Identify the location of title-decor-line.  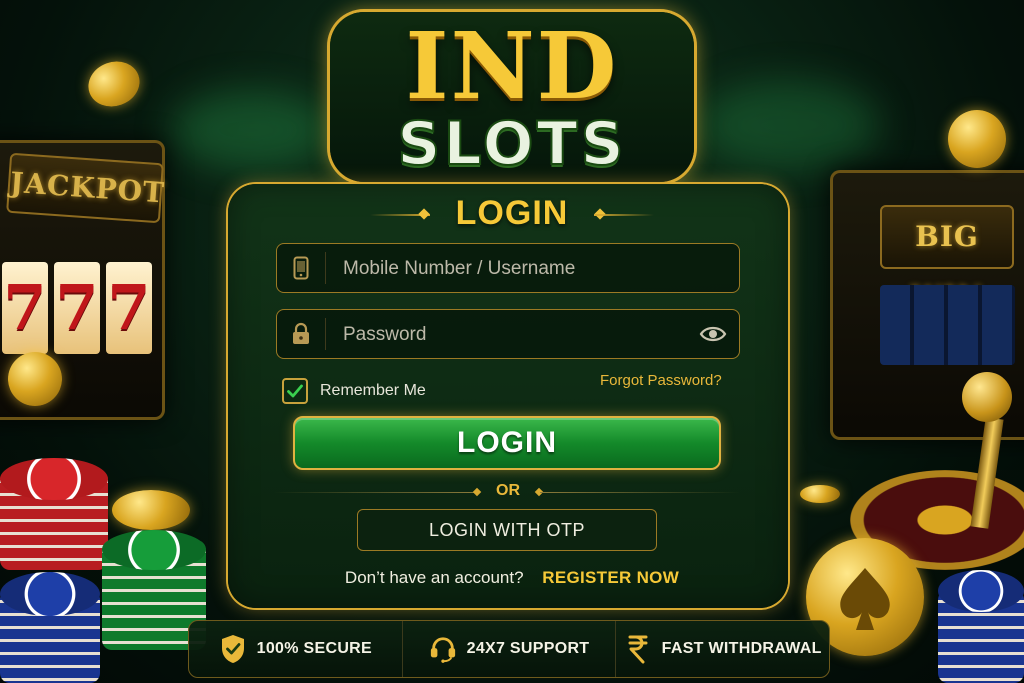
(624, 215).